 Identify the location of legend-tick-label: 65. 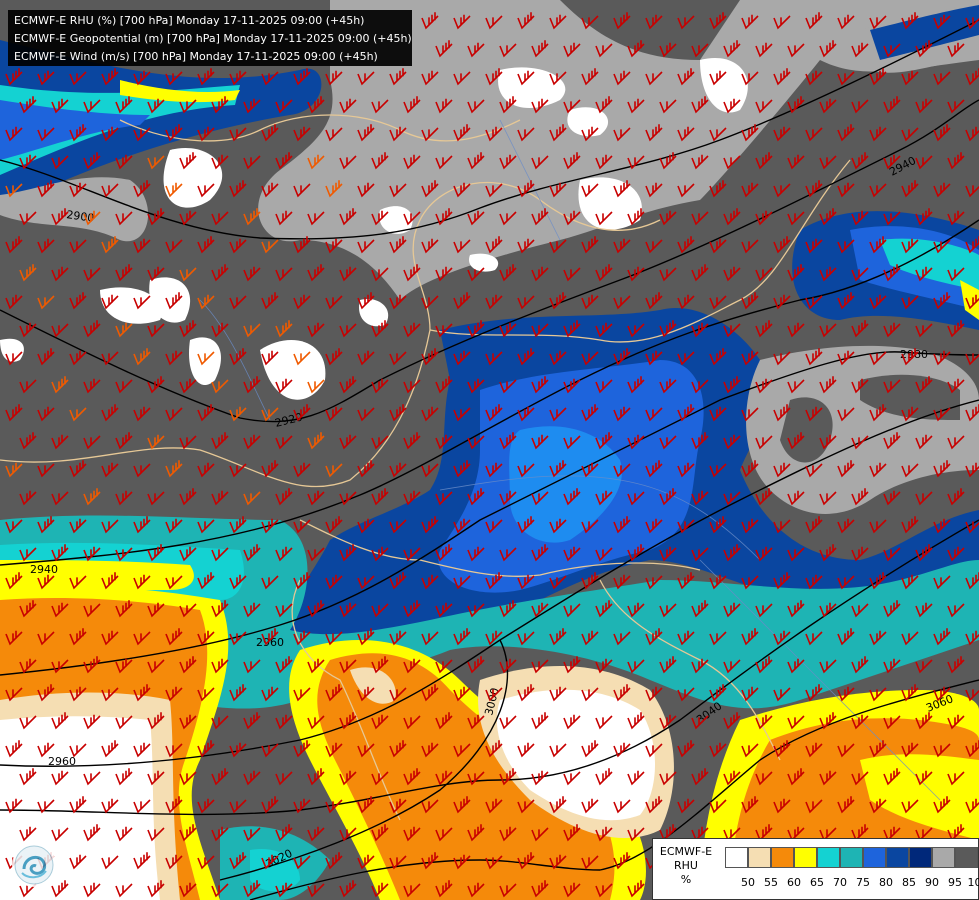
(817, 882).